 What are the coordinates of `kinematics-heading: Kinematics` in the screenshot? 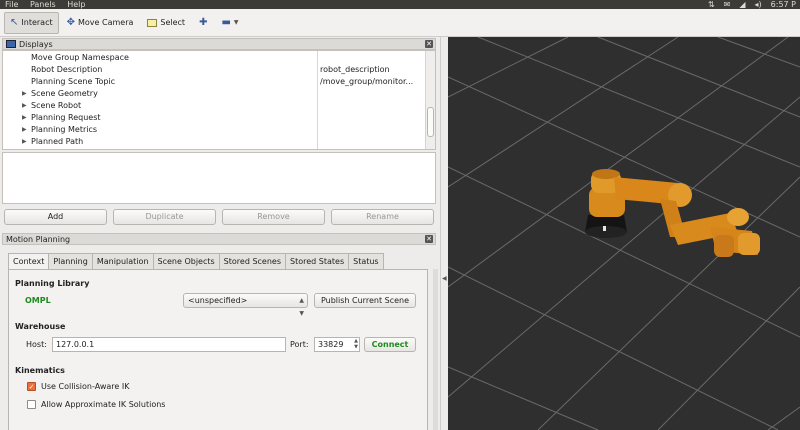 It's located at (40, 370).